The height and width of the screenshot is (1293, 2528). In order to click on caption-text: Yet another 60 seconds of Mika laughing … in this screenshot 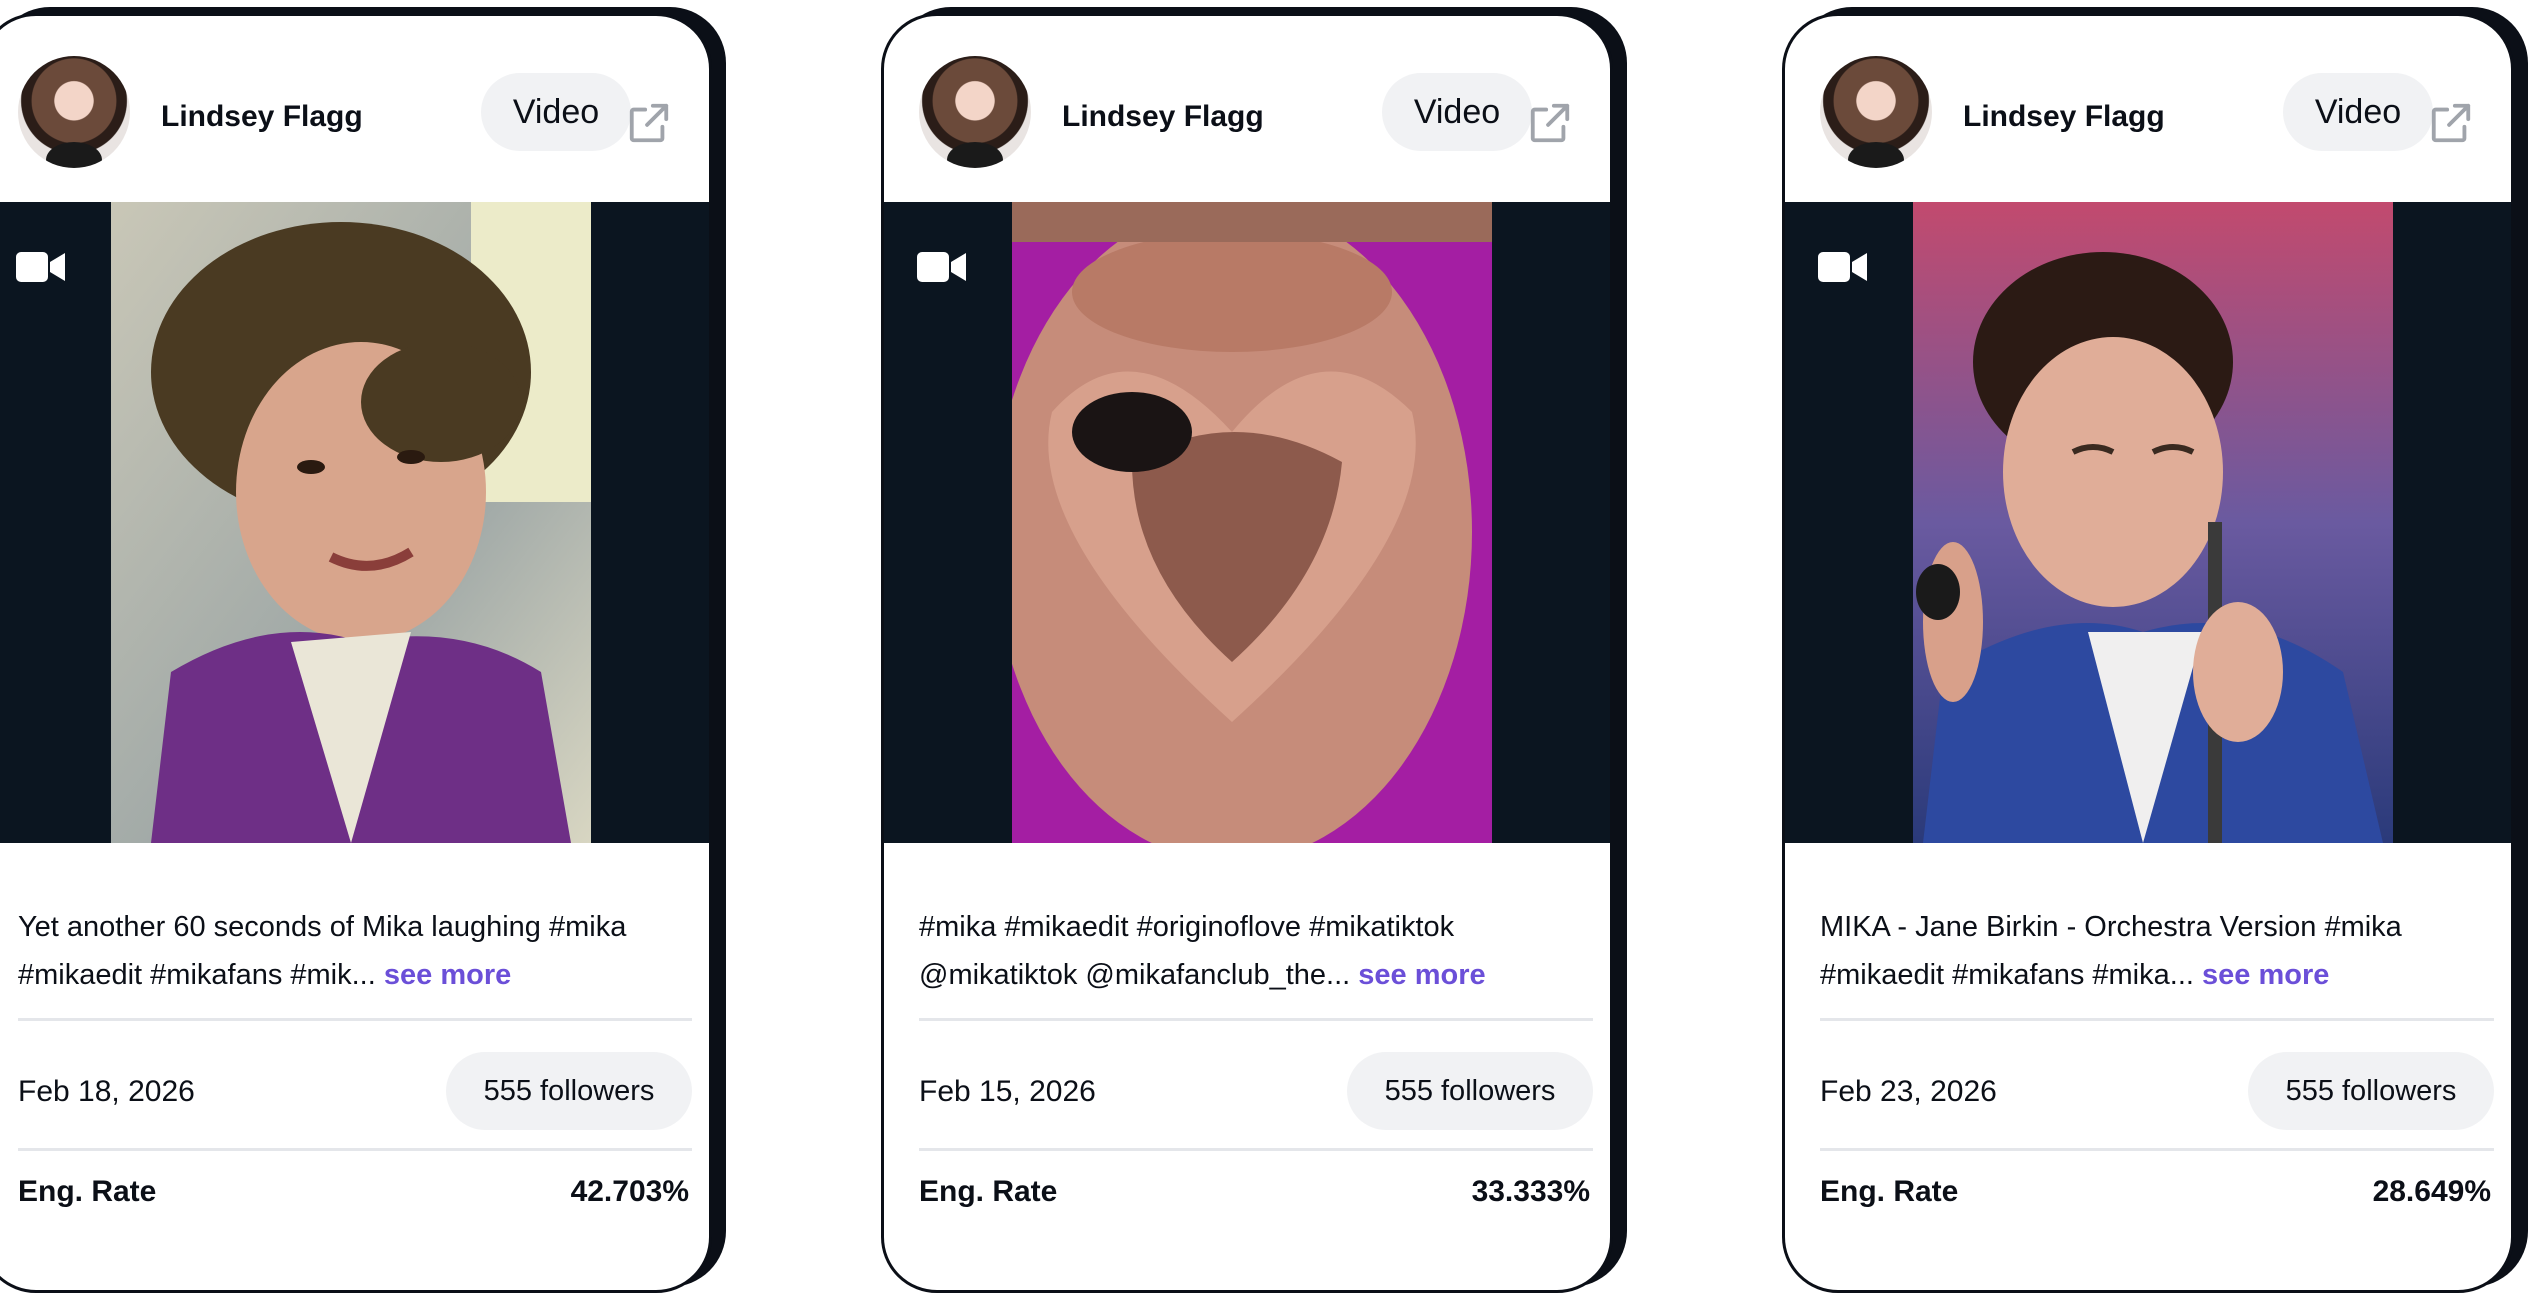, I will do `click(322, 951)`.